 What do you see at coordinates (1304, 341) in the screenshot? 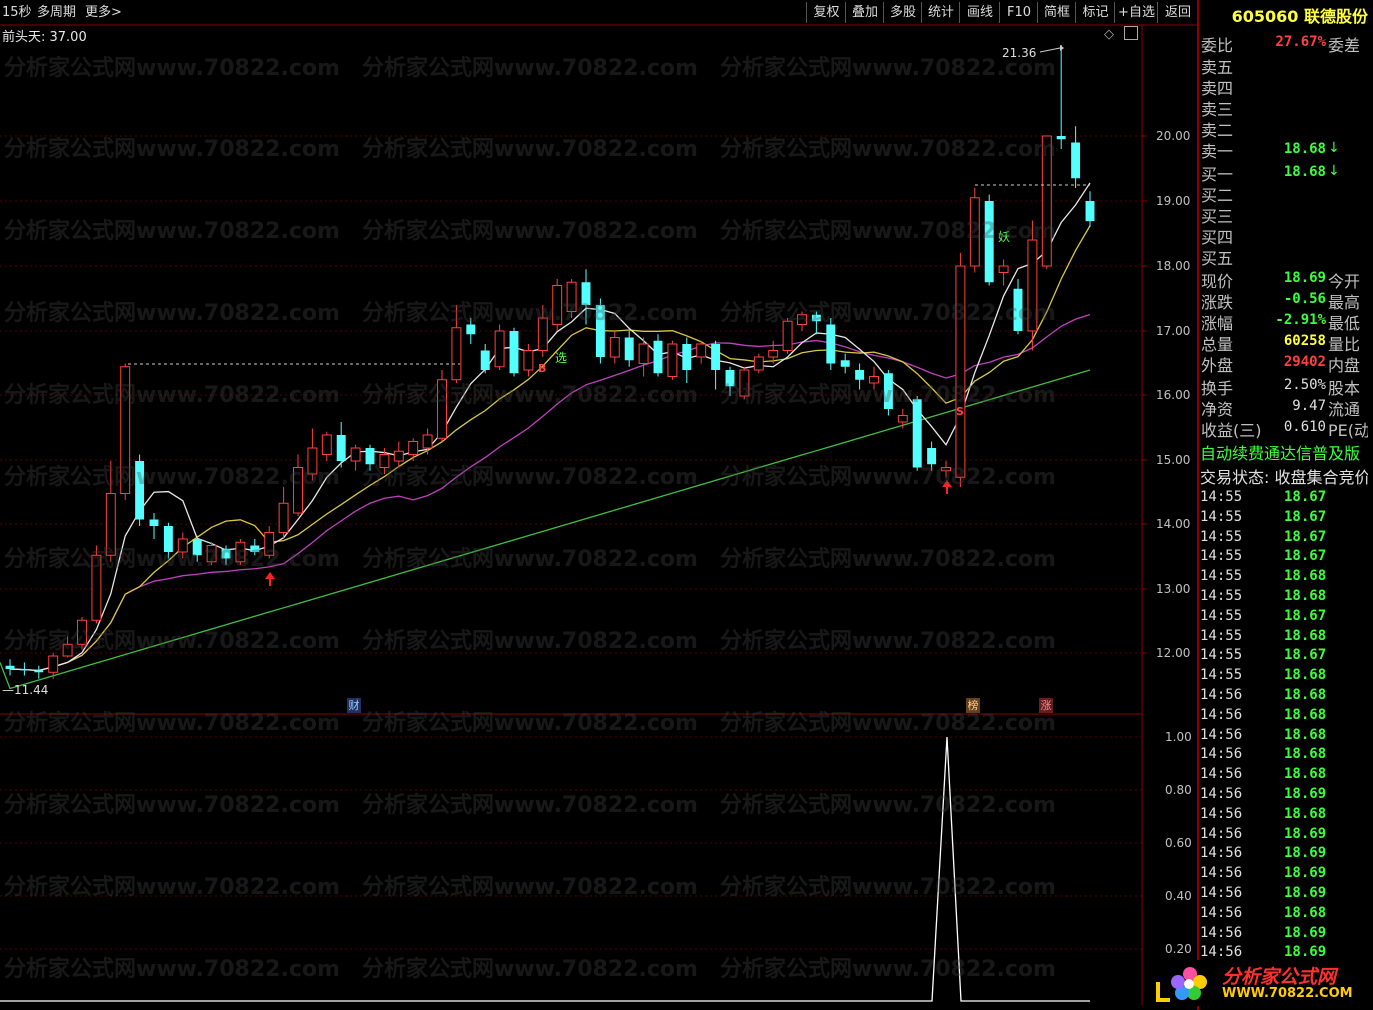
I see `stat-value: 60258` at bounding box center [1304, 341].